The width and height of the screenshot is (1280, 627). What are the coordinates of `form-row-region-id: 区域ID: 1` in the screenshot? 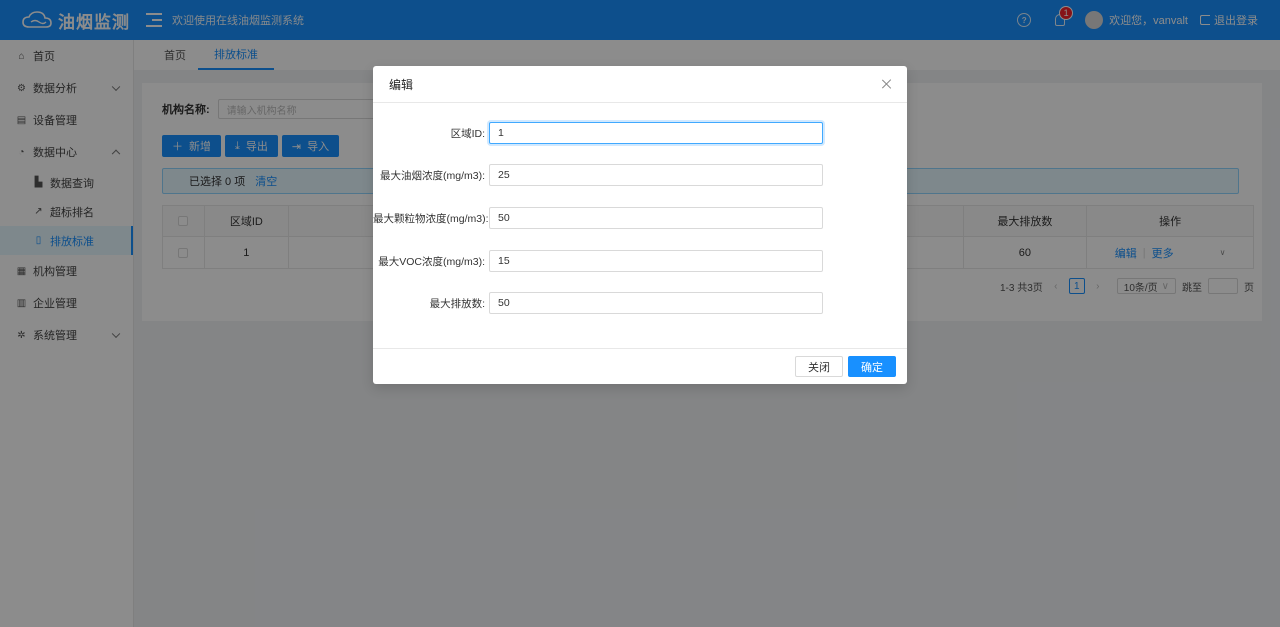 It's located at (640, 133).